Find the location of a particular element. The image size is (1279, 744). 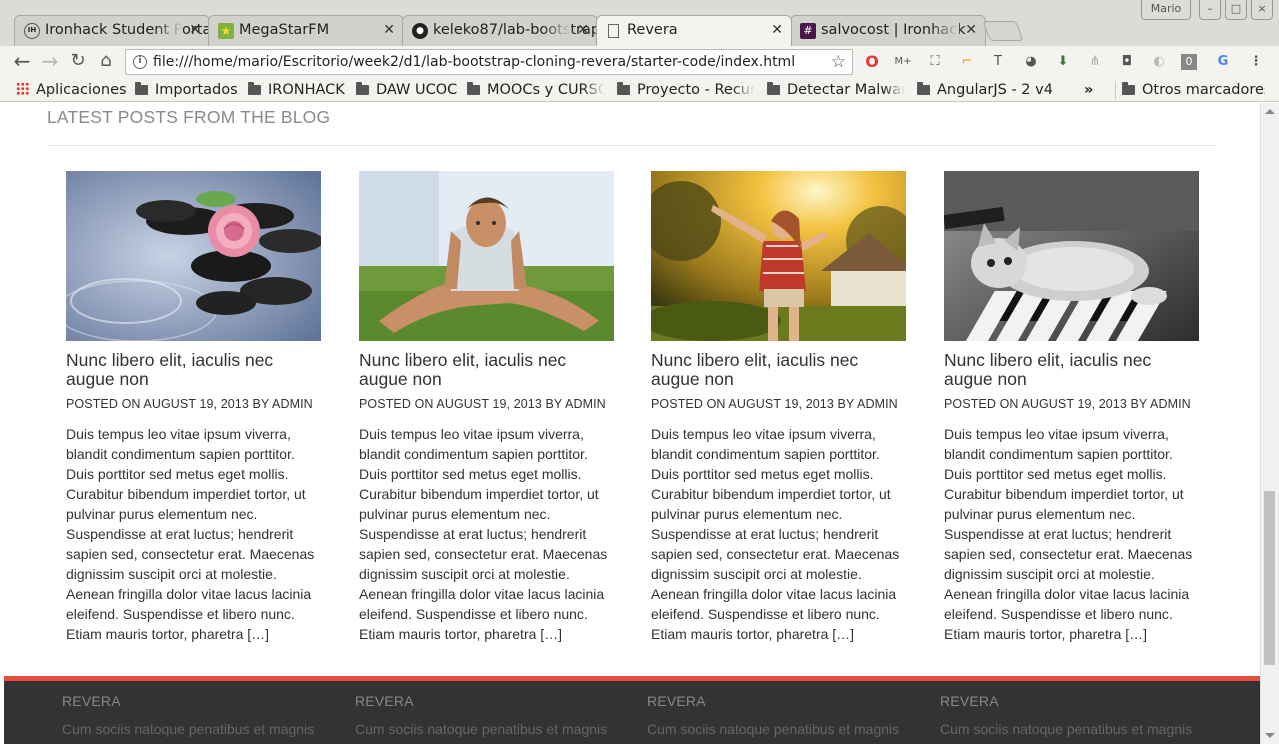

bookmark-label: AngularJS - 2 v4 is located at coordinates (995, 90).